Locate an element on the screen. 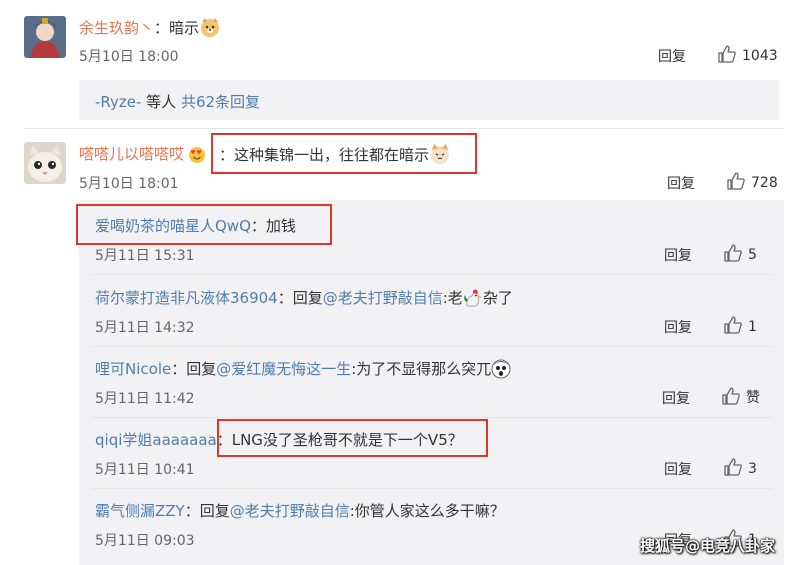 This screenshot has height=565, width=796. username-link: 哩可Nicole is located at coordinates (133, 369).